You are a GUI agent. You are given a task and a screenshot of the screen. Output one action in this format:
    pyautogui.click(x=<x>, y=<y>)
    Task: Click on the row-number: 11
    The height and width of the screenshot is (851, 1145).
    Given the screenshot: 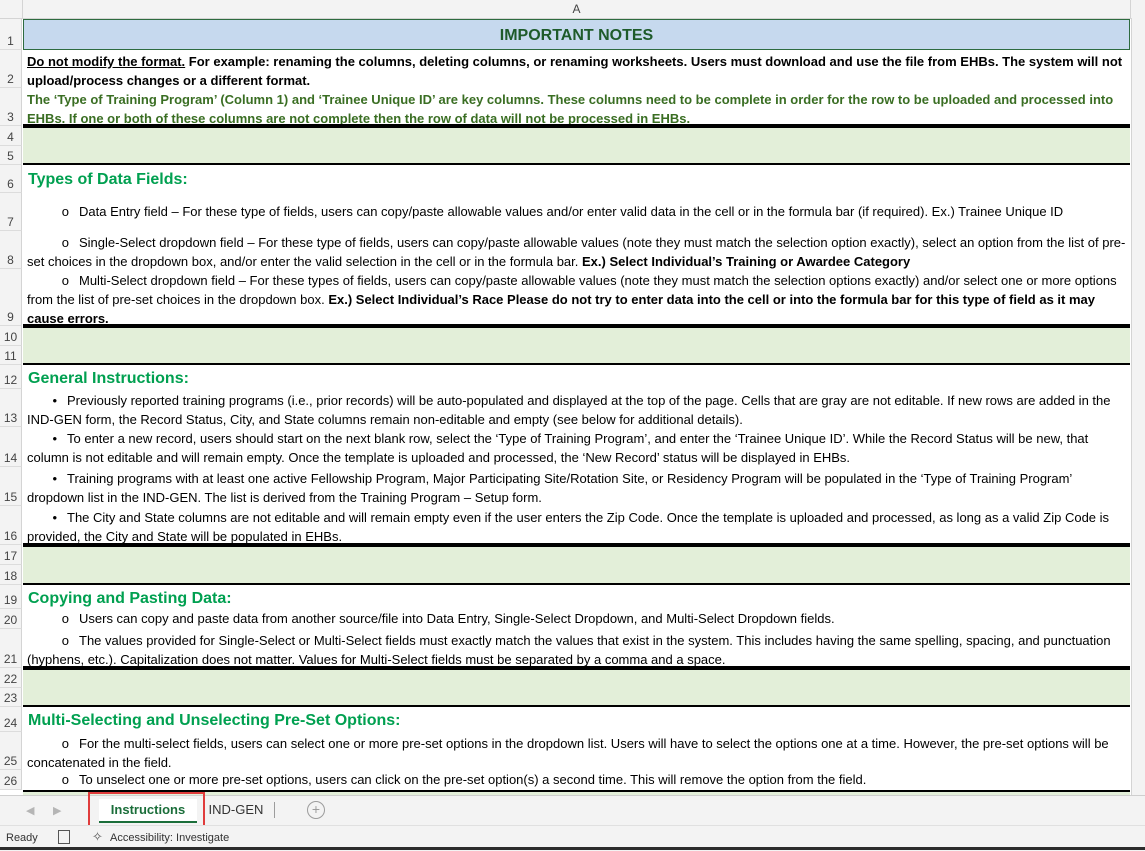 What is the action you would take?
    pyautogui.click(x=10, y=356)
    